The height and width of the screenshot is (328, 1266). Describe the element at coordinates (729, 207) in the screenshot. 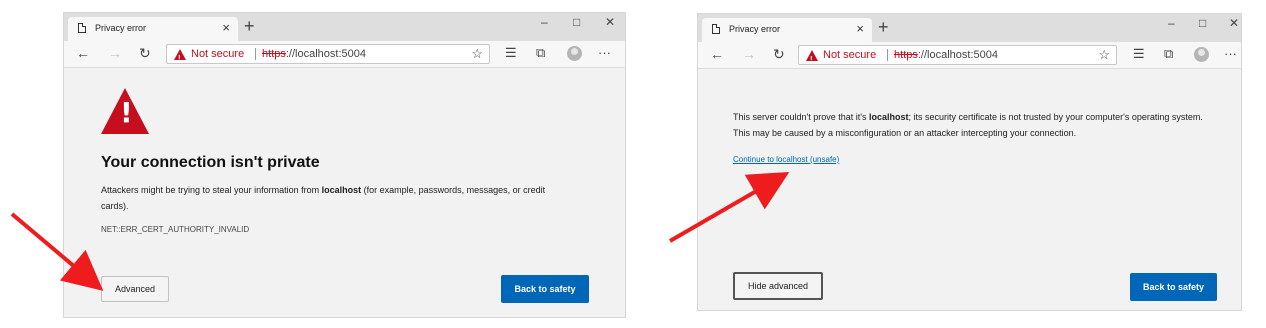

I see `arrow-to-continue-link` at that location.